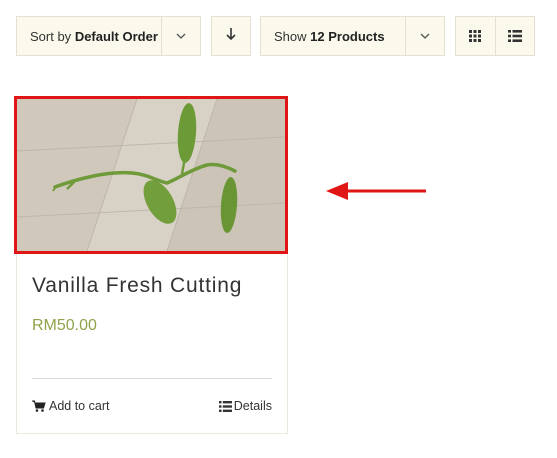 The height and width of the screenshot is (458, 557). I want to click on sort-direction-button, so click(231, 36).